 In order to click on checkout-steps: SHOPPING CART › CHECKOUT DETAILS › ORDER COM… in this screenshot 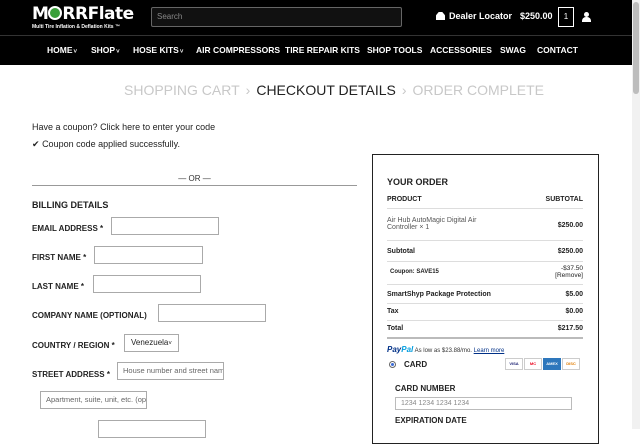, I will do `click(334, 90)`.